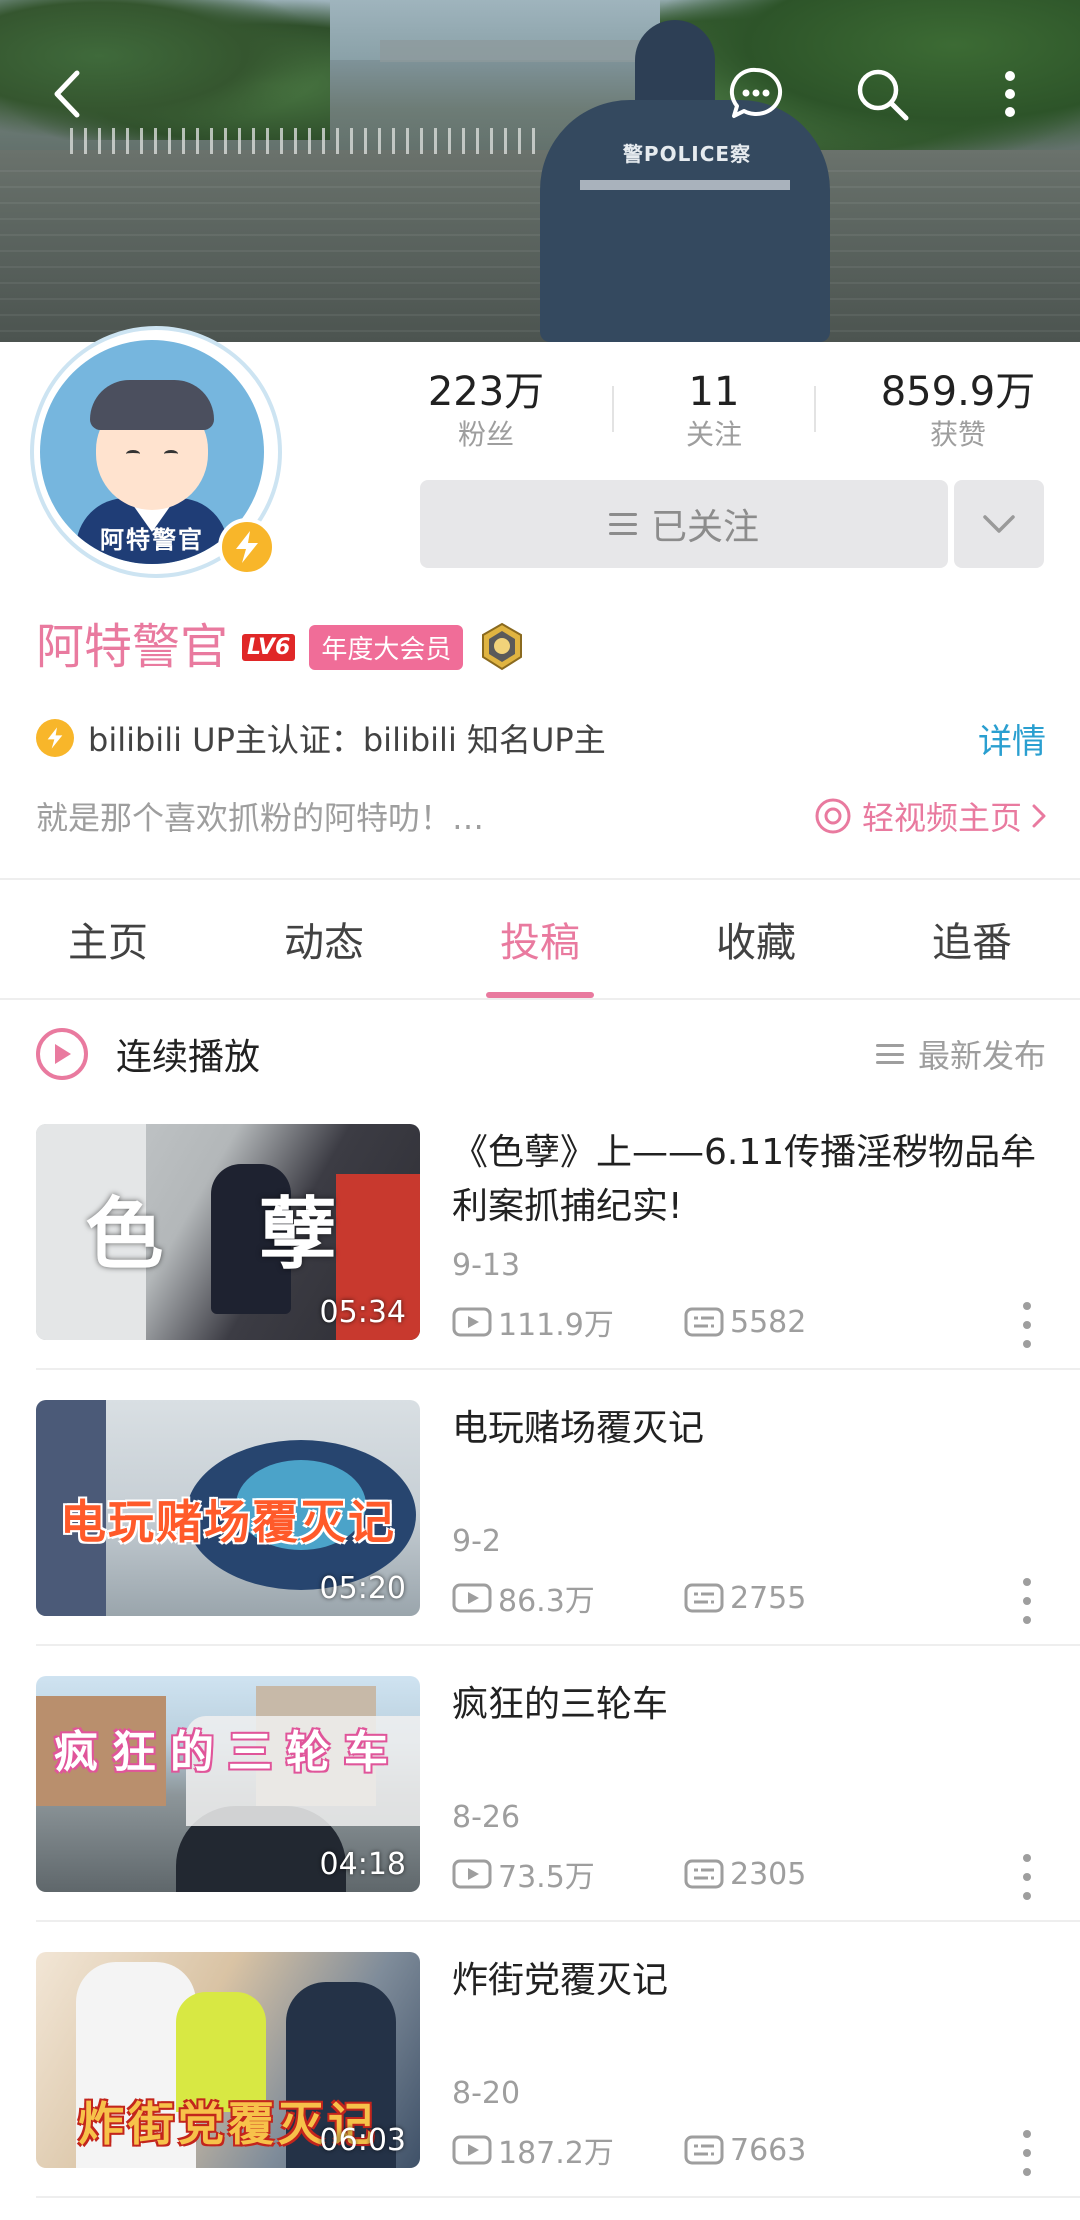  I want to click on stat-divider, so click(815, 409).